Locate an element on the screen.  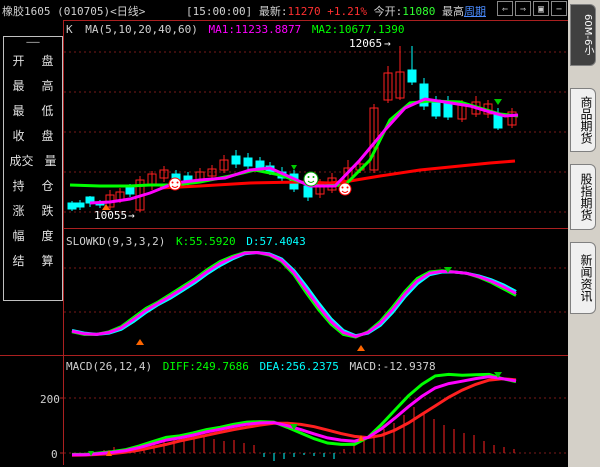
low-arrow-icon: → is located at coordinates (131, 215).